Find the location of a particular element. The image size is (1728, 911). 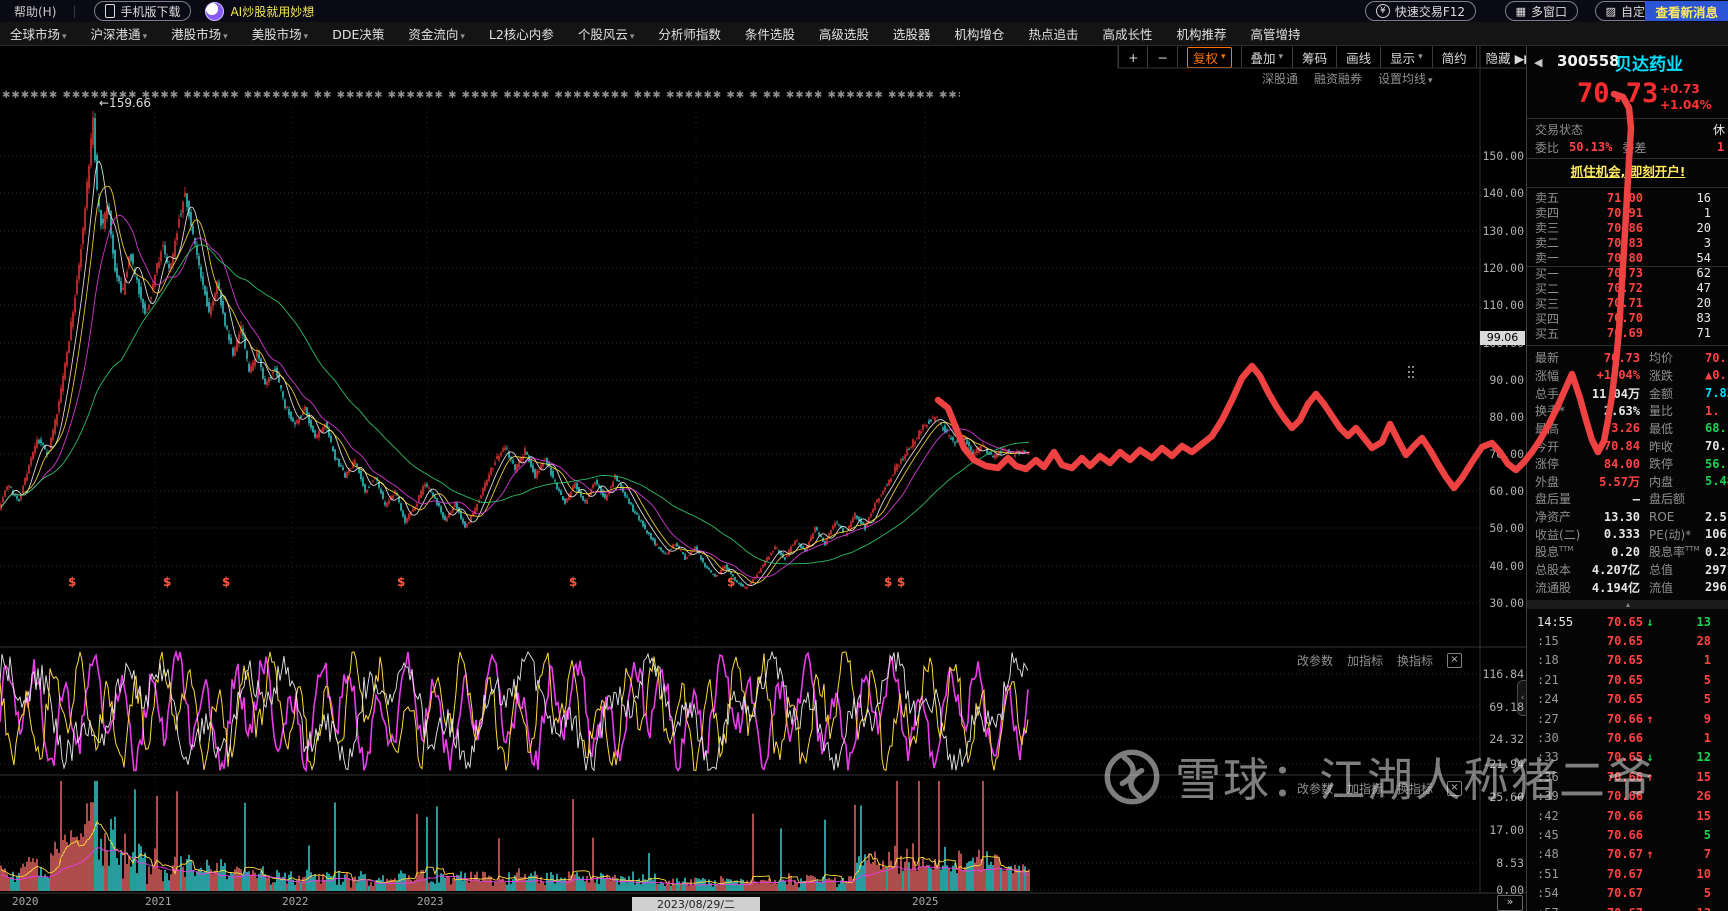

menu-item-15: 高成长性 is located at coordinates (1127, 33).